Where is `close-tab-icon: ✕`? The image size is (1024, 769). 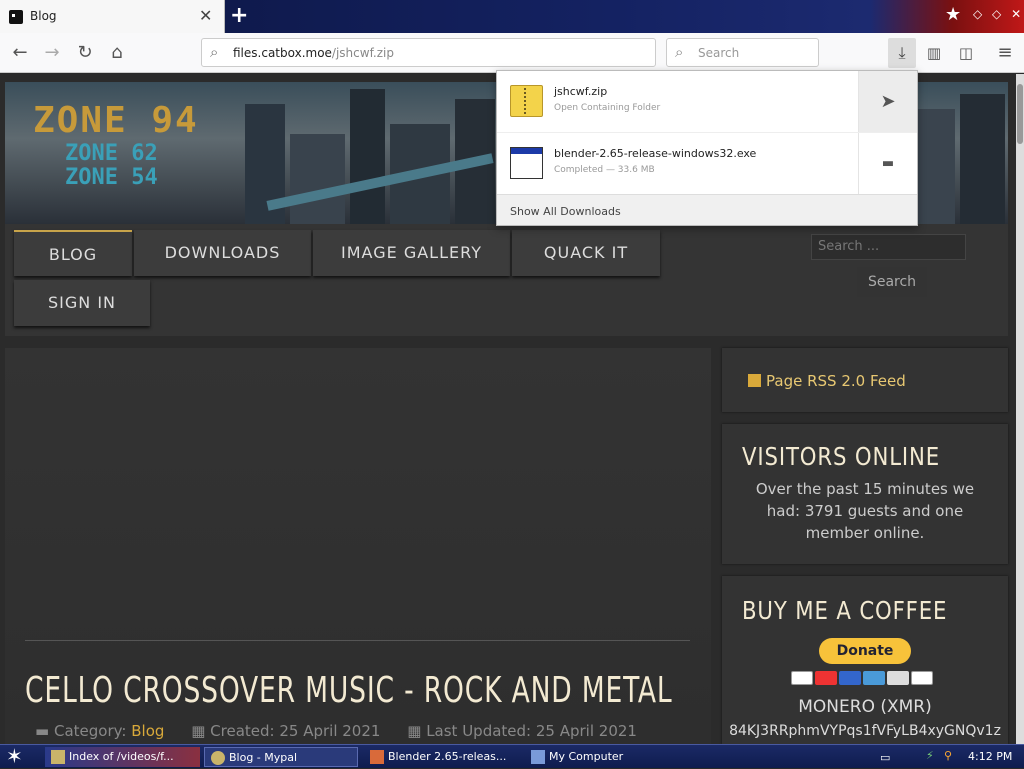
close-tab-icon: ✕ is located at coordinates (205, 15).